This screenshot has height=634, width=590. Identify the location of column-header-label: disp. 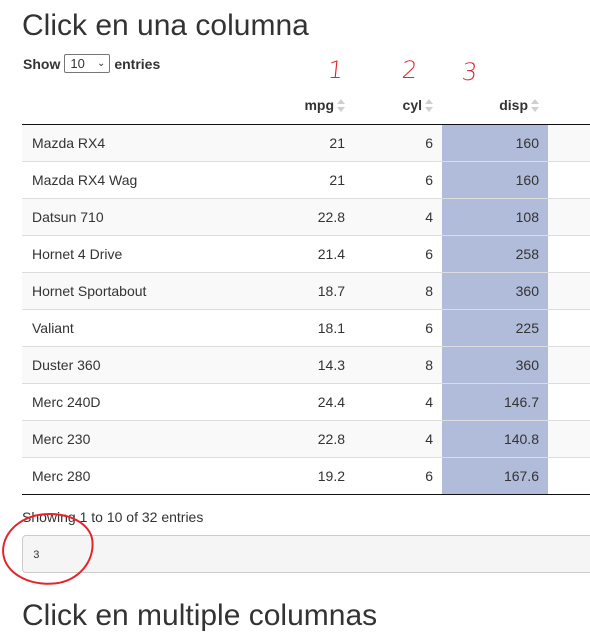
(513, 104).